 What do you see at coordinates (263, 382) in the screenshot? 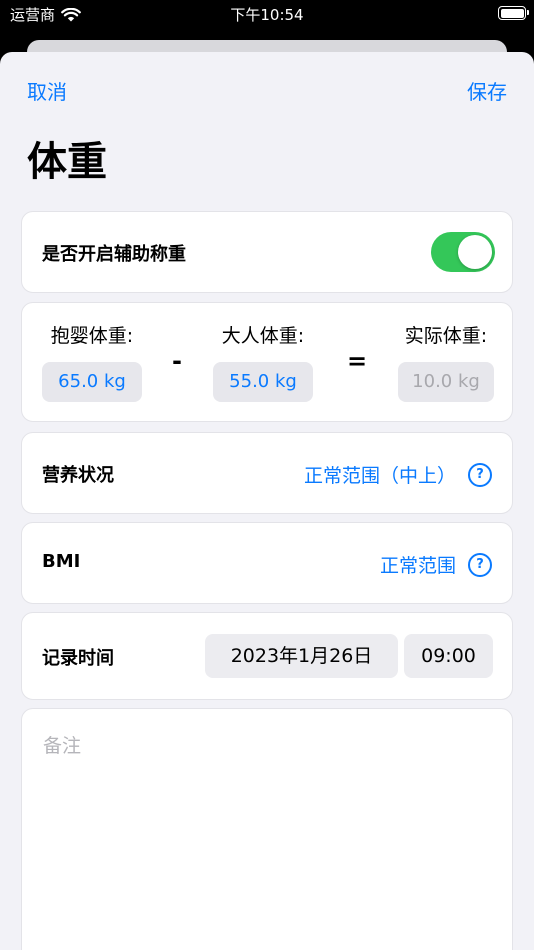
I see `adult-weight-field: 55.0 kg` at bounding box center [263, 382].